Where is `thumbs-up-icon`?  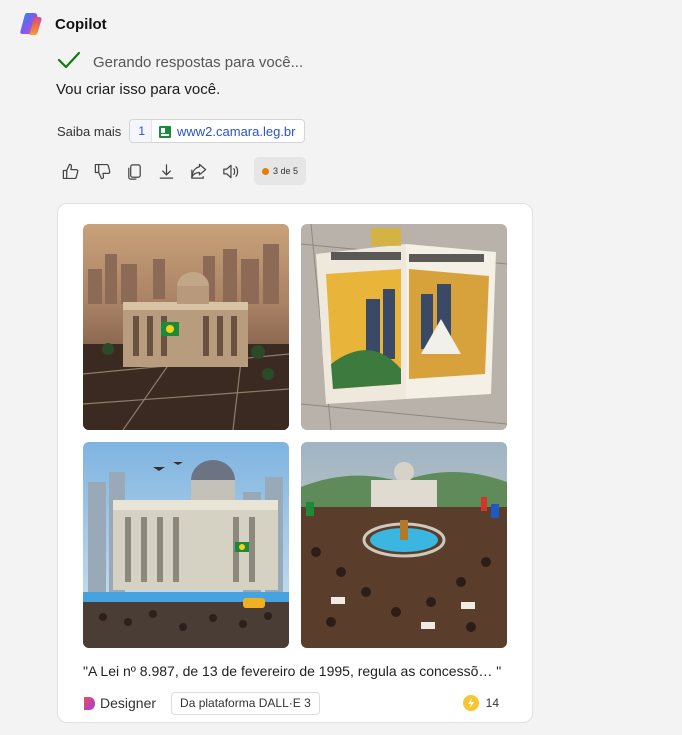
thumbs-up-icon is located at coordinates (70, 171).